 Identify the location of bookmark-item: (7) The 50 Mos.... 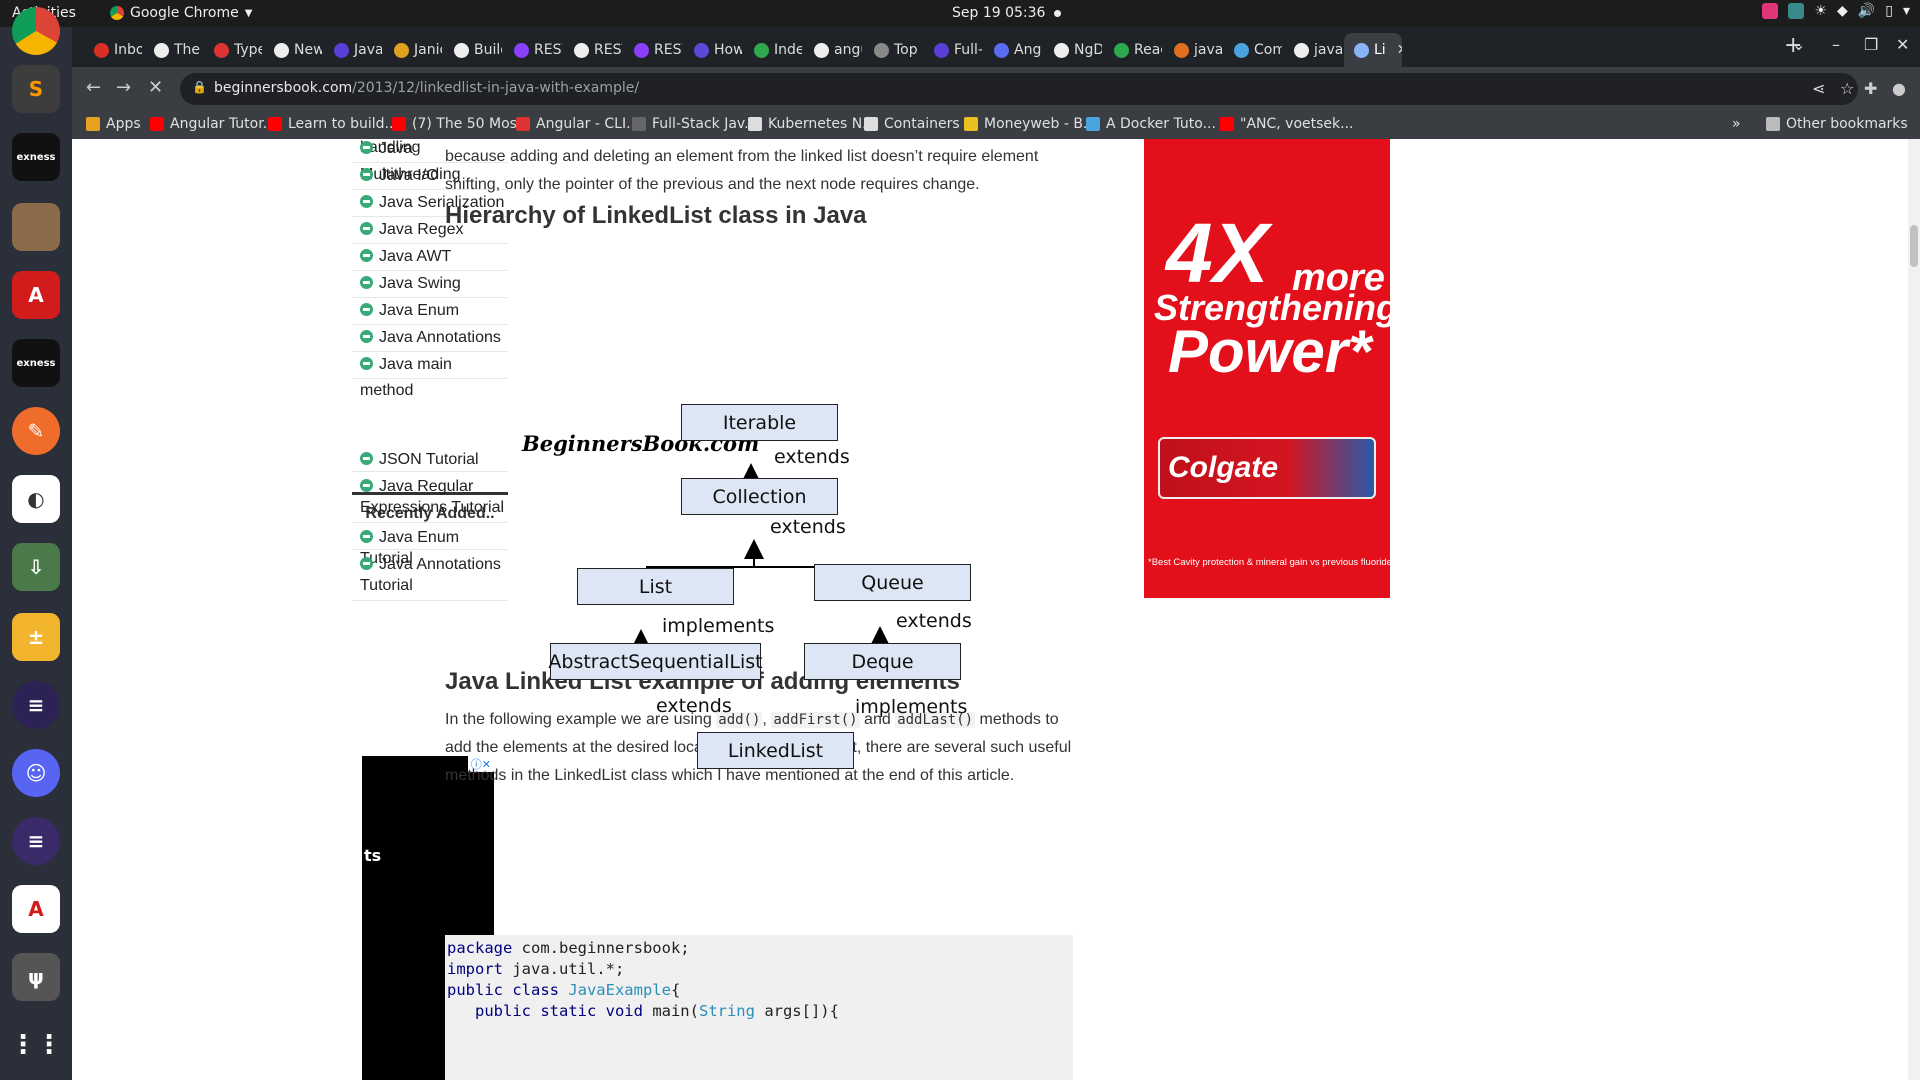
(461, 124).